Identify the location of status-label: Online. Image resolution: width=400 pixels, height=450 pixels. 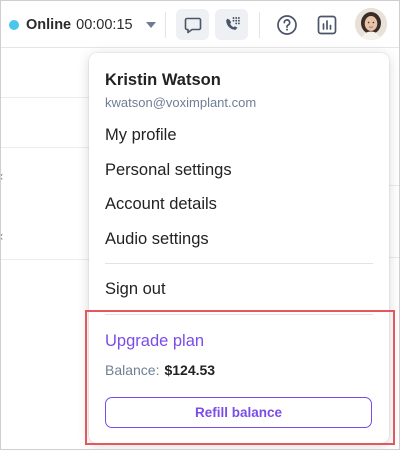
(49, 25).